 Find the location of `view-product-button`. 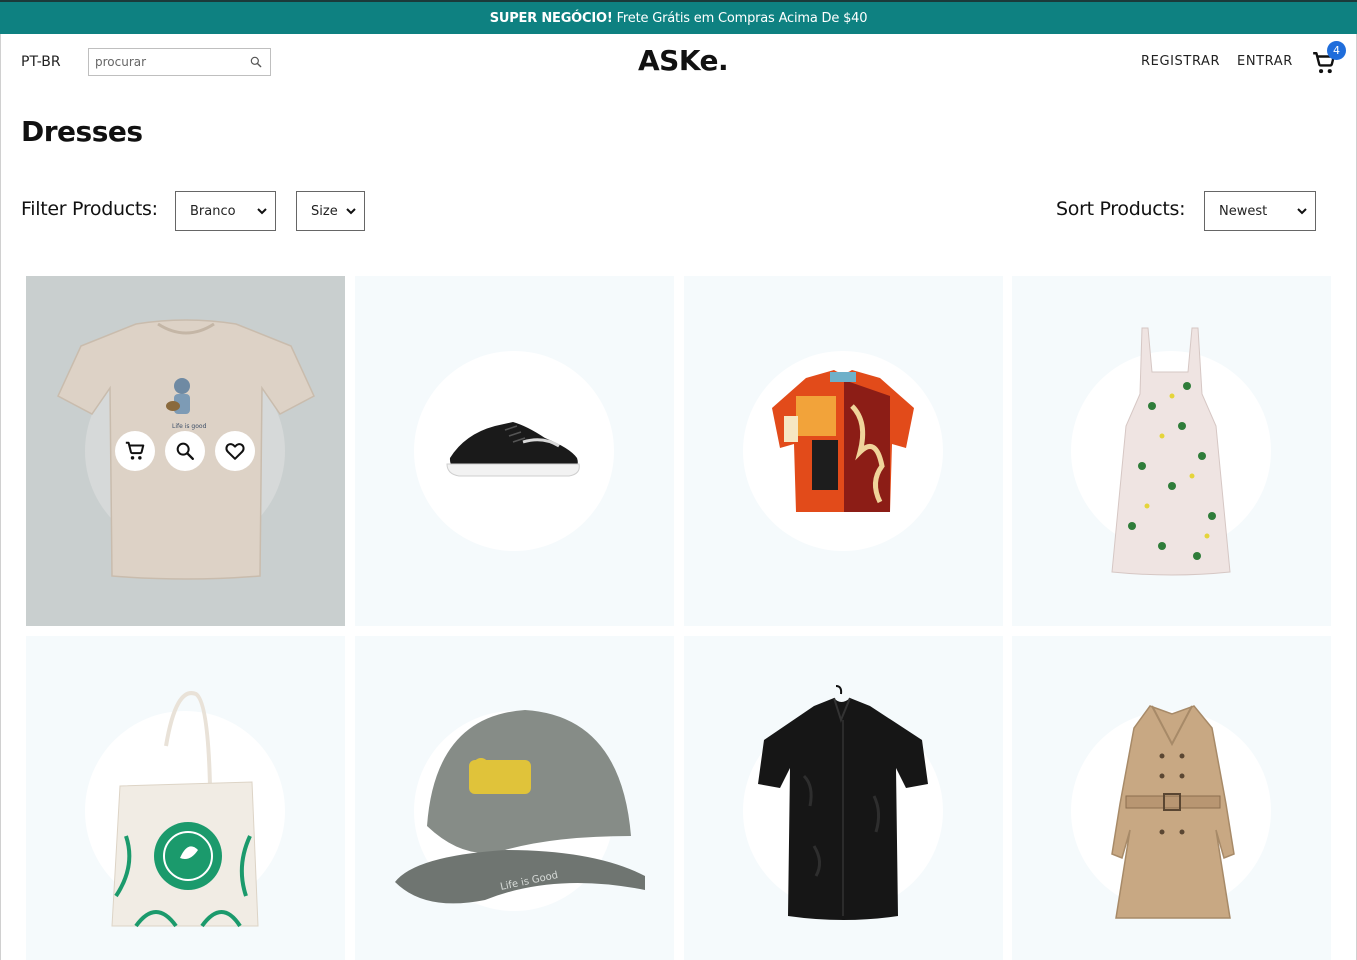

view-product-button is located at coordinates (185, 451).